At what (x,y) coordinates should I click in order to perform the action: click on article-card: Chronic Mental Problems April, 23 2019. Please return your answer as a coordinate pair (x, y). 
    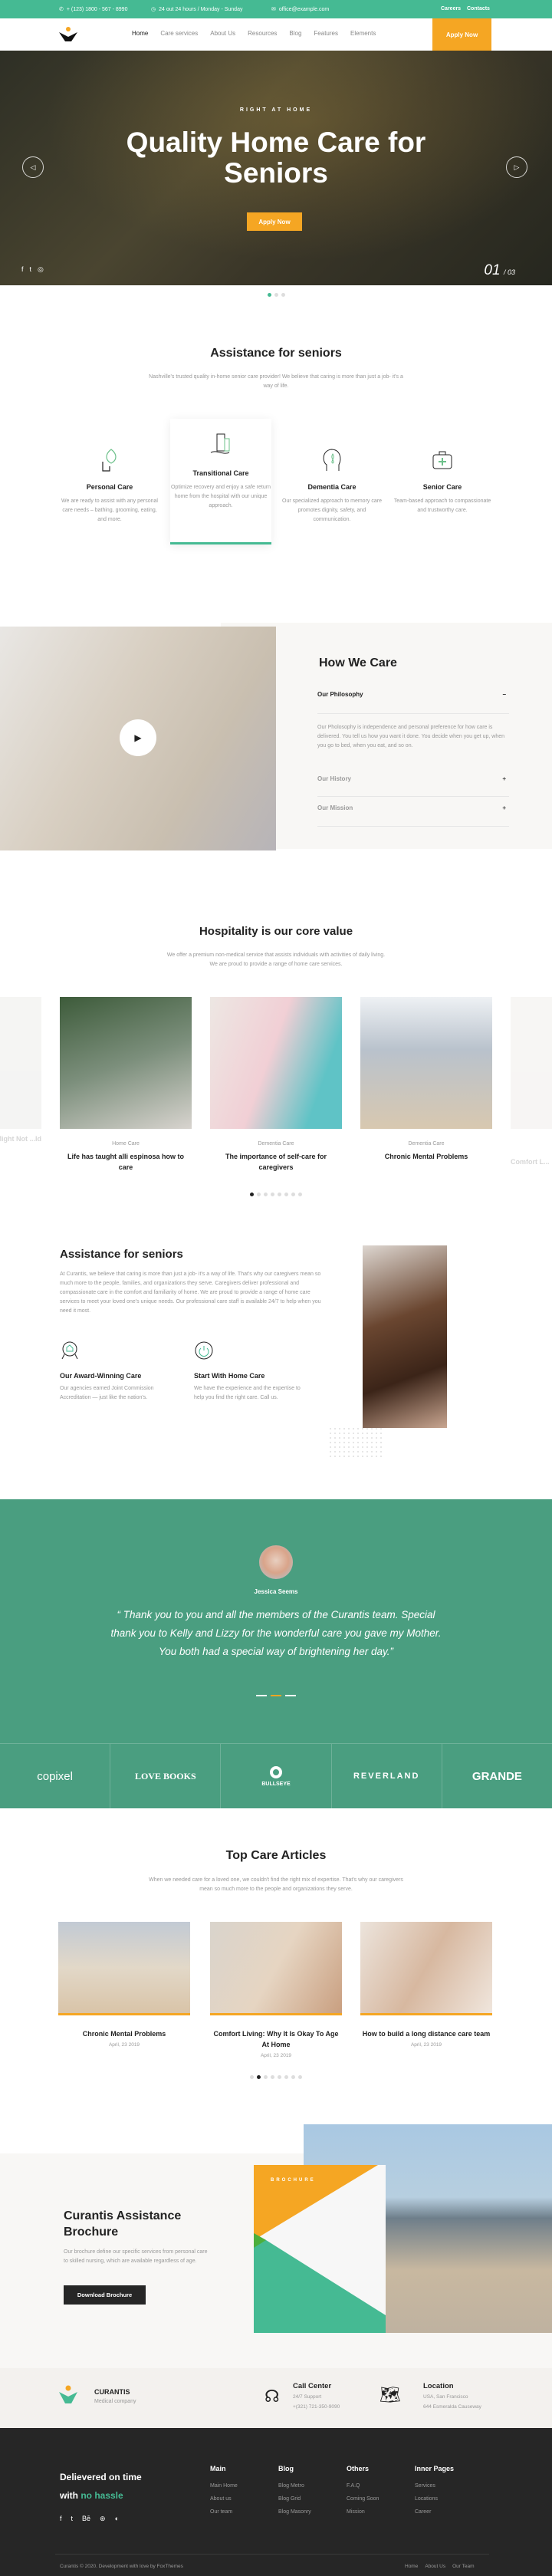
    Looking at the image, I should click on (124, 1985).